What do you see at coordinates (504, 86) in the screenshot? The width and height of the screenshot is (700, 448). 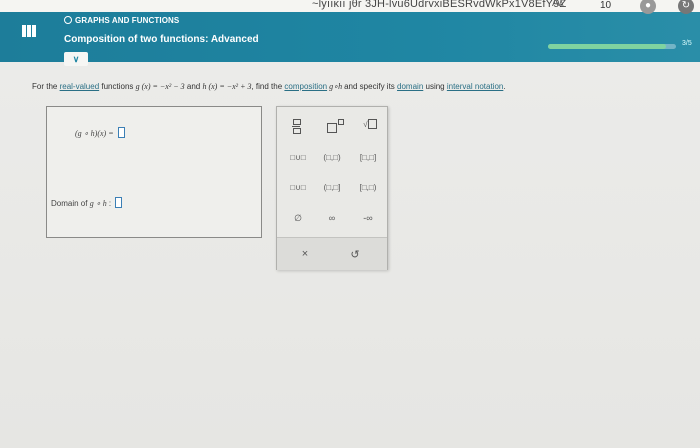 I see `question-end: .` at bounding box center [504, 86].